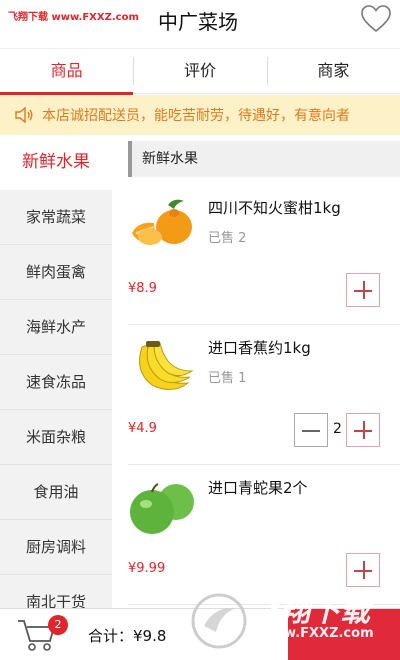 This screenshot has width=400, height=660. Describe the element at coordinates (162, 222) in the screenshot. I see `orange-image` at that location.